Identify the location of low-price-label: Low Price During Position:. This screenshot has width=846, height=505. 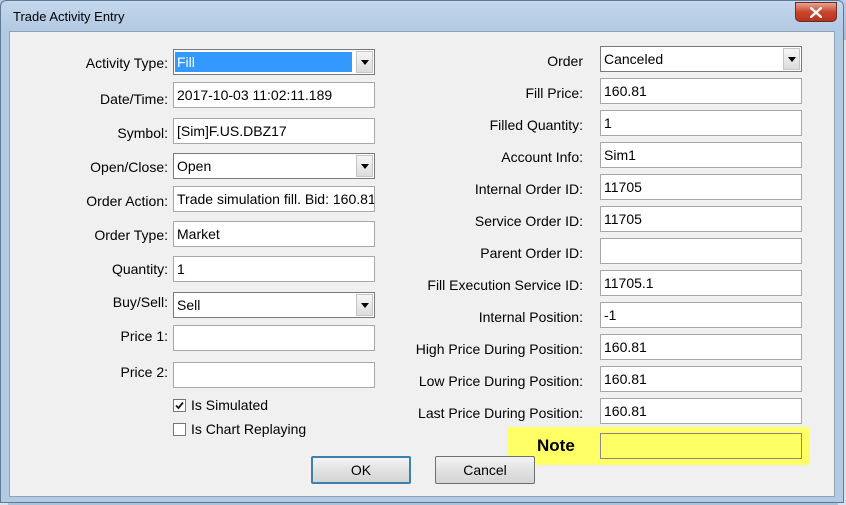
(500, 381).